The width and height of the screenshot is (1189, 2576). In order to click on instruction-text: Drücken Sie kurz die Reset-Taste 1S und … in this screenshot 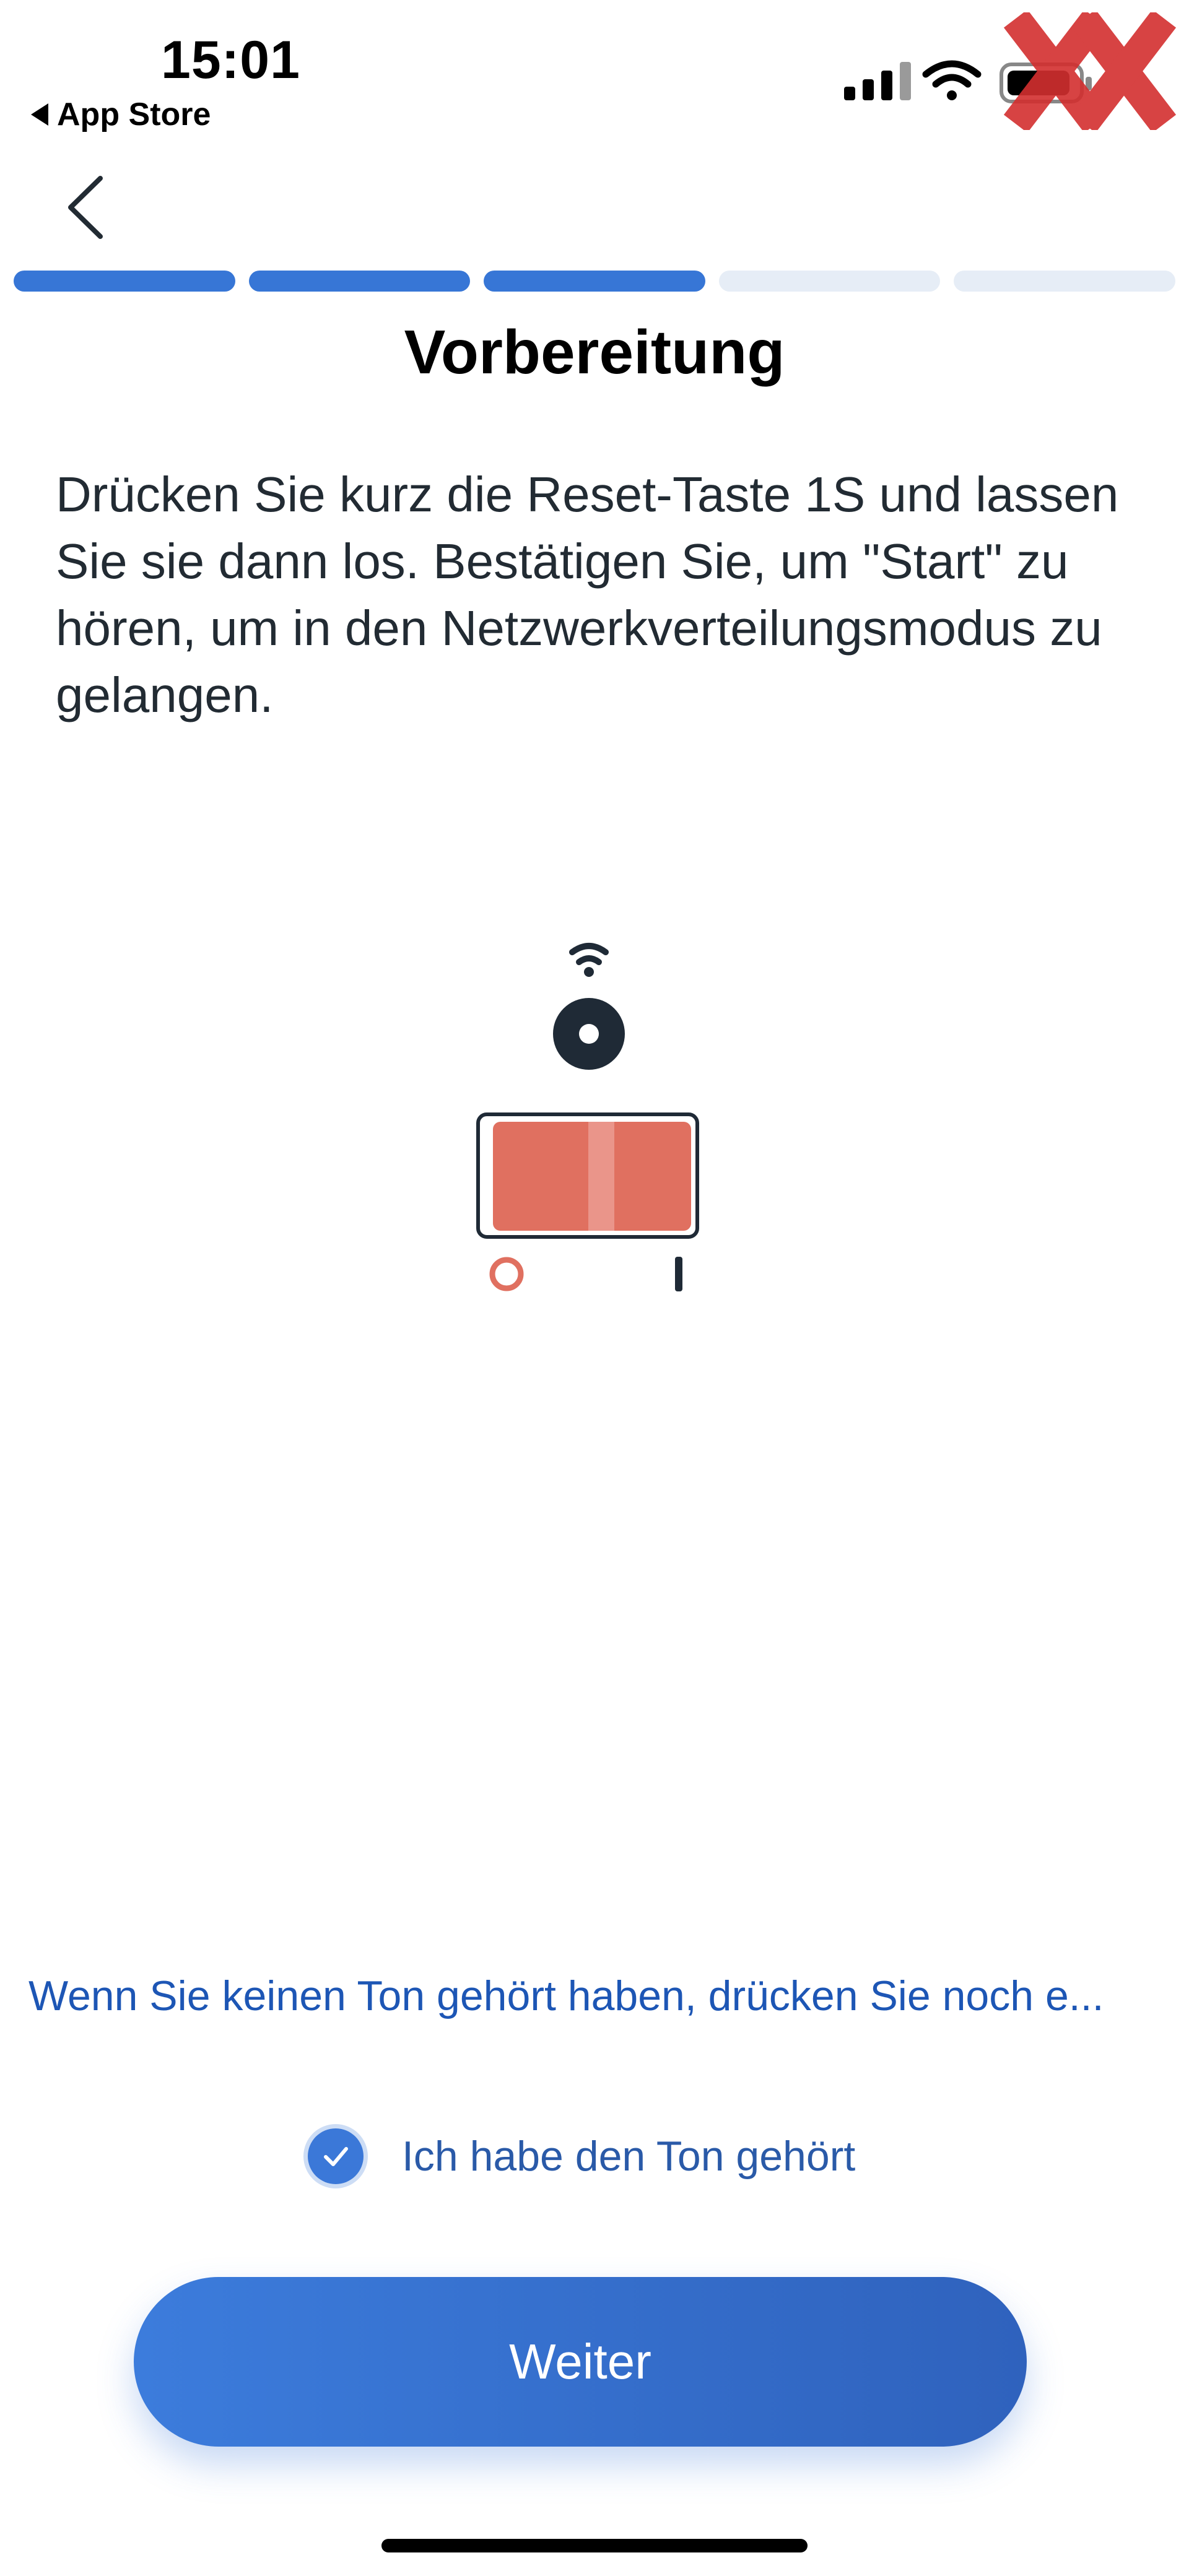, I will do `click(587, 594)`.